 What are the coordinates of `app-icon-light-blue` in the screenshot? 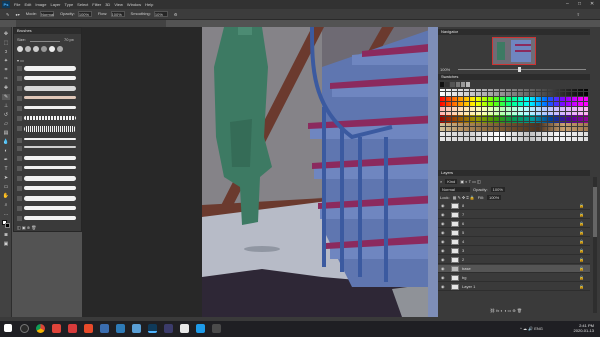 It's located at (136, 328).